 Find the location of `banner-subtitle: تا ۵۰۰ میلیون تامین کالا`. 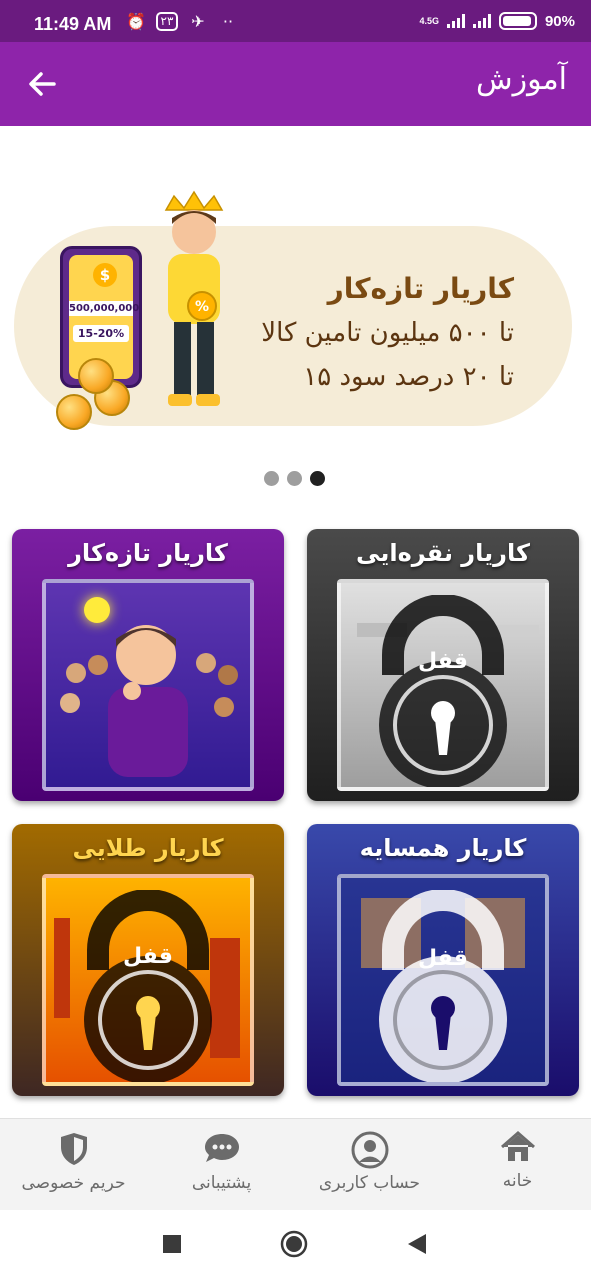

banner-subtitle: تا ۵۰۰ میلیون تامین کالا is located at coordinates (387, 333).